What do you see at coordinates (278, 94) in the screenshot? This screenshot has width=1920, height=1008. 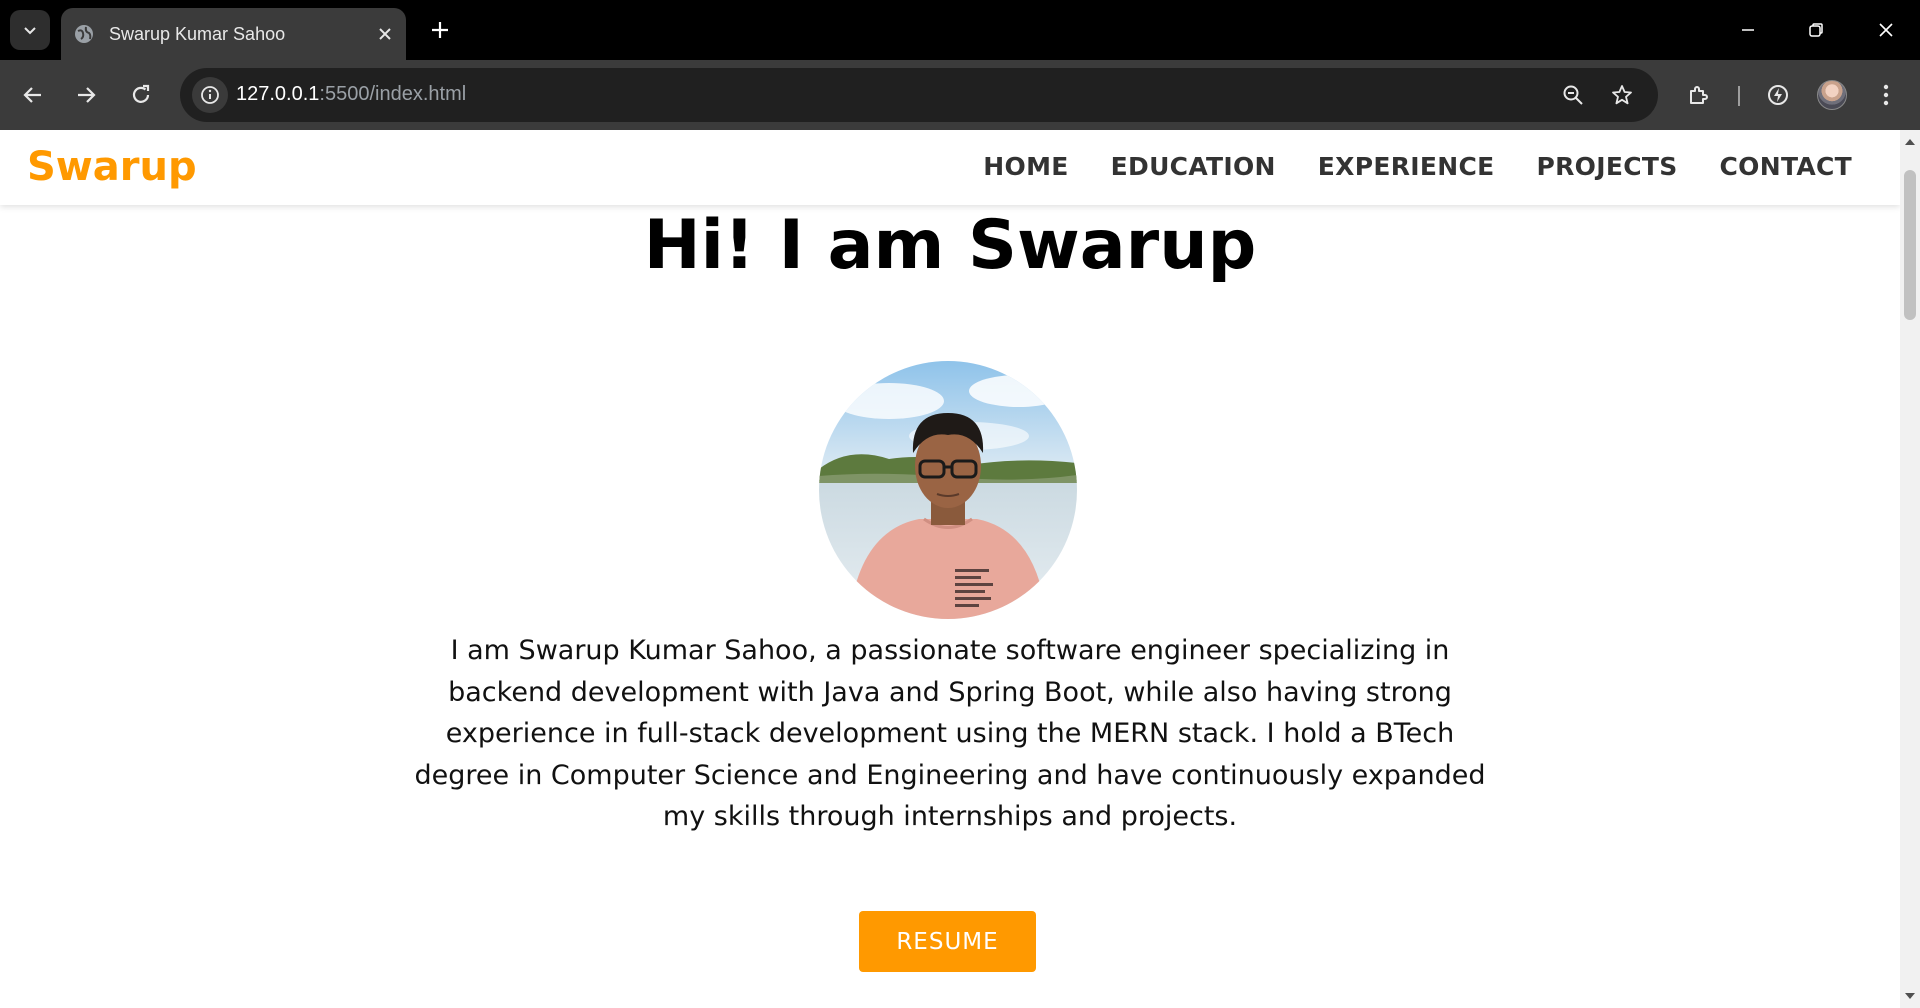 I see `url-host: 127.0.0.1` at bounding box center [278, 94].